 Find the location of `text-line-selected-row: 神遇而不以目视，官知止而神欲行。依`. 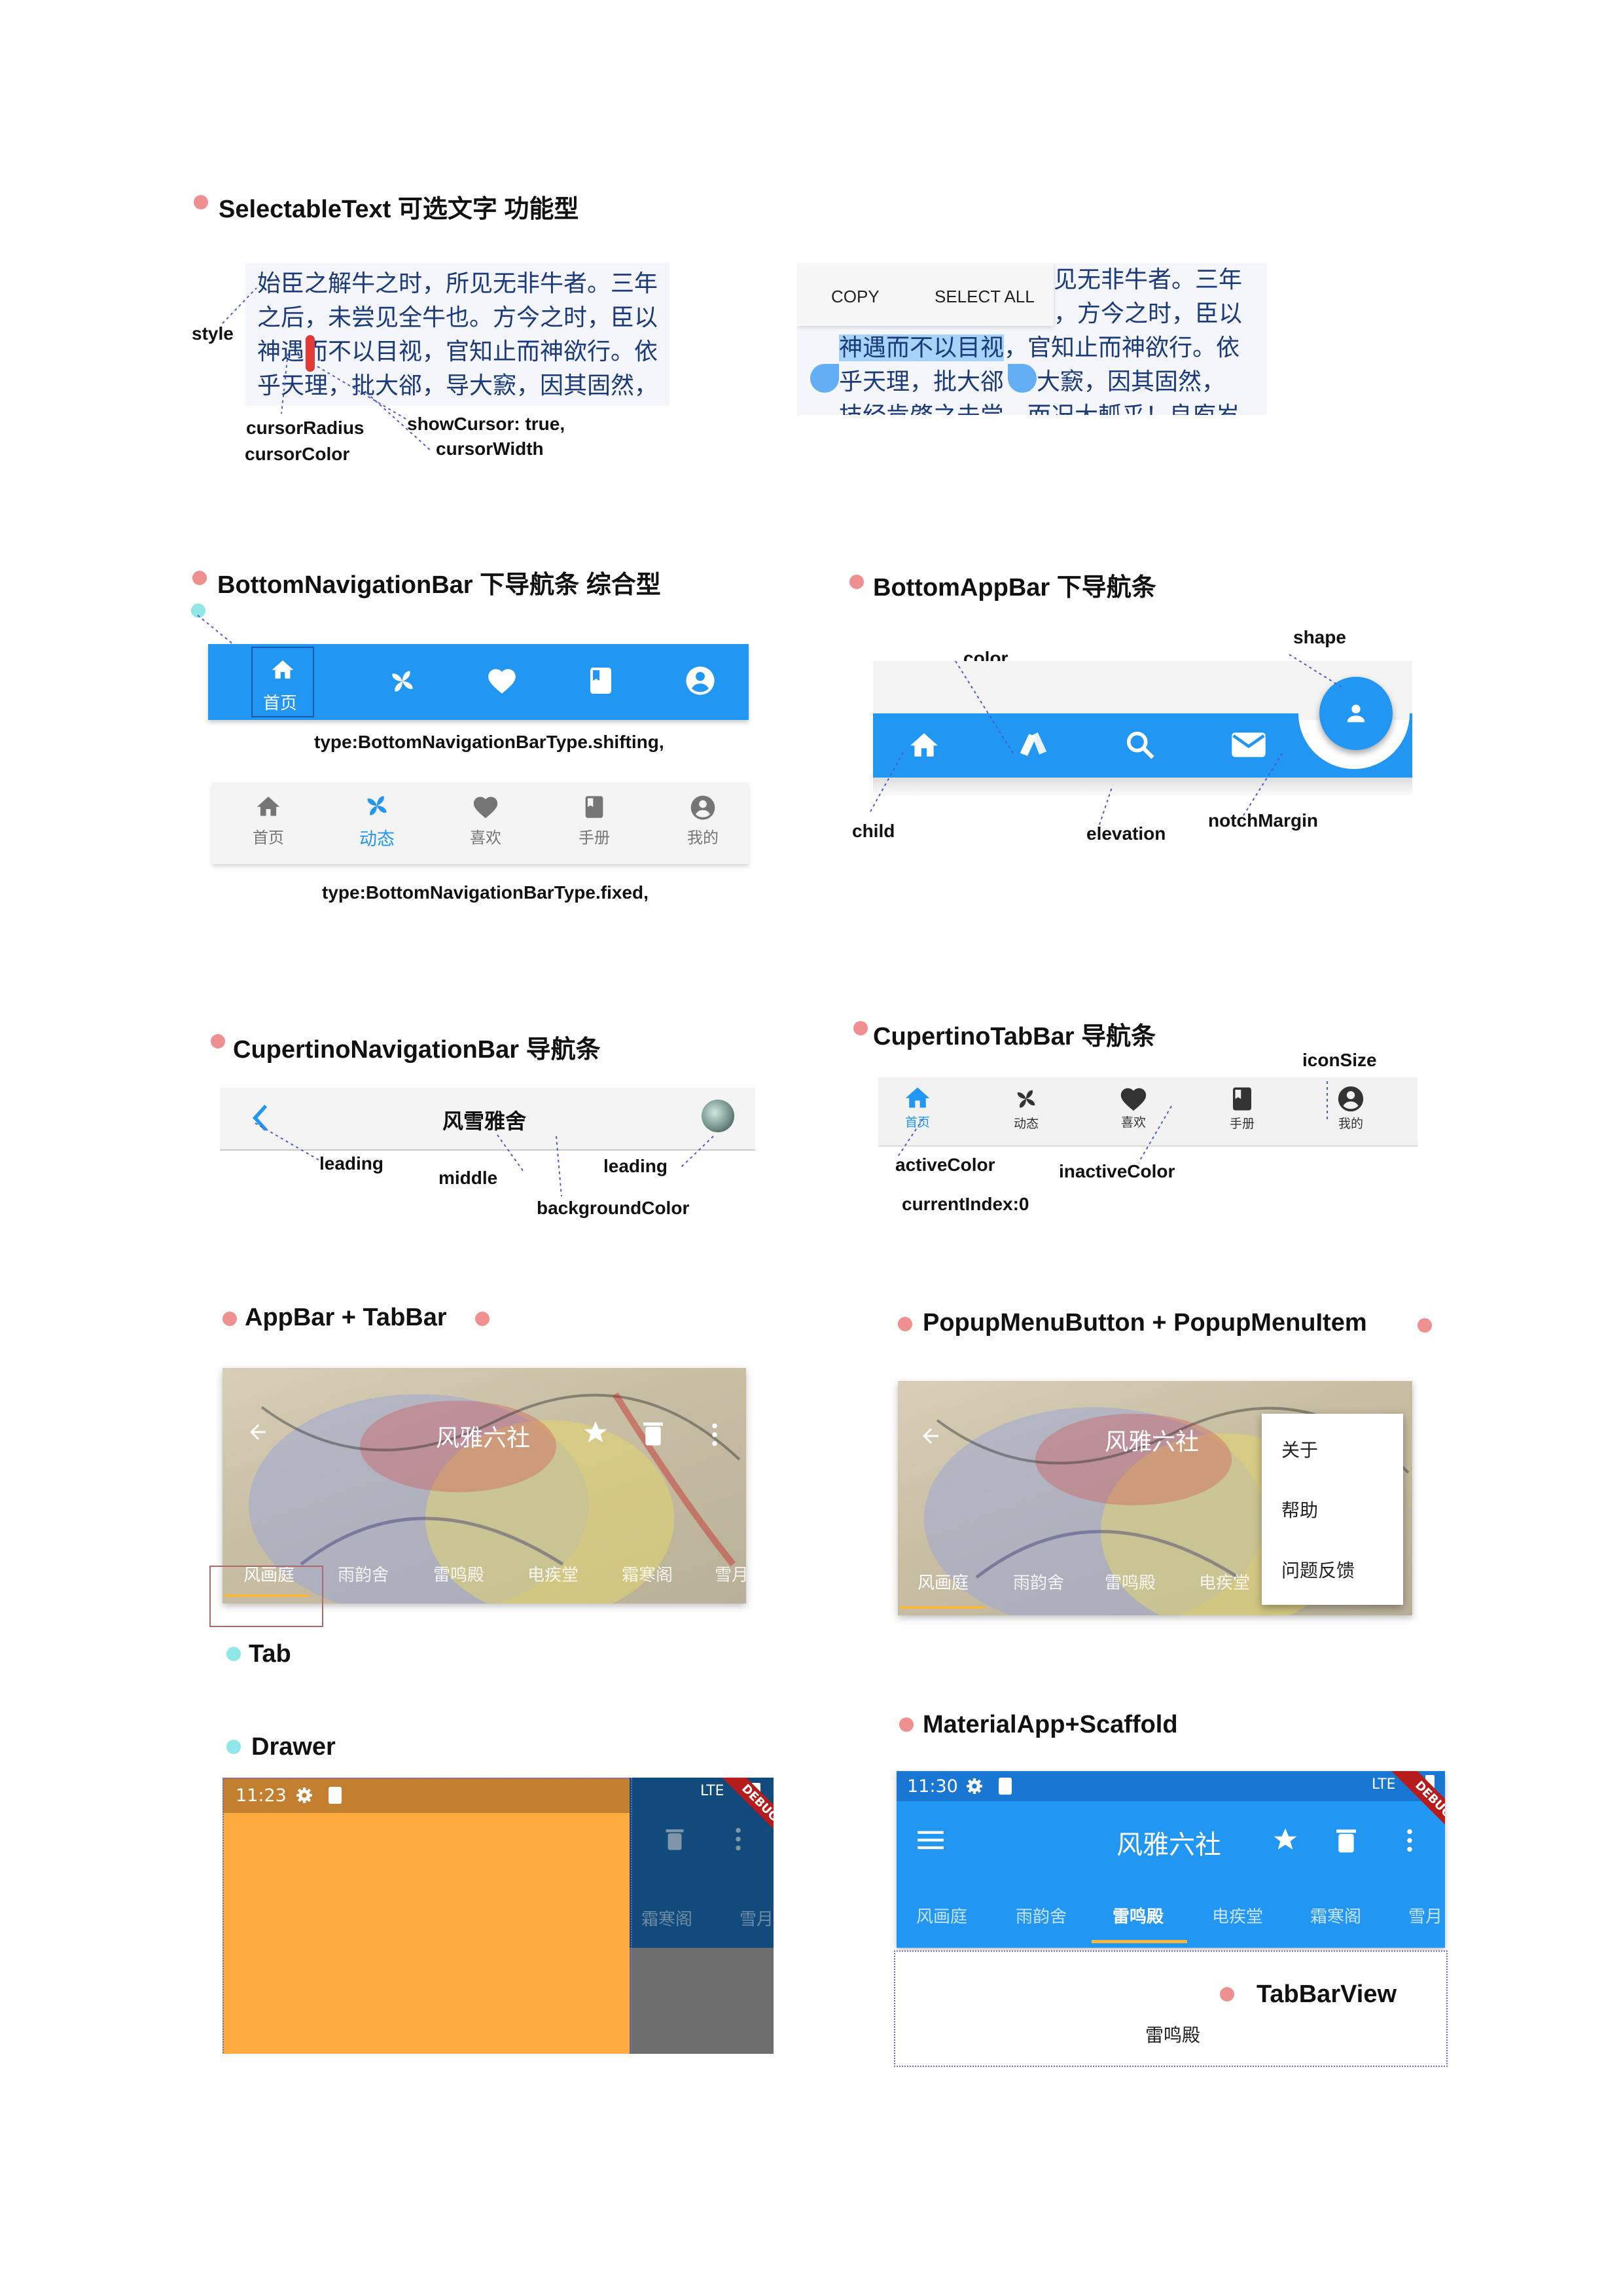

text-line-selected-row: 神遇而不以目视，官知止而神欲行。依 is located at coordinates (1039, 348).